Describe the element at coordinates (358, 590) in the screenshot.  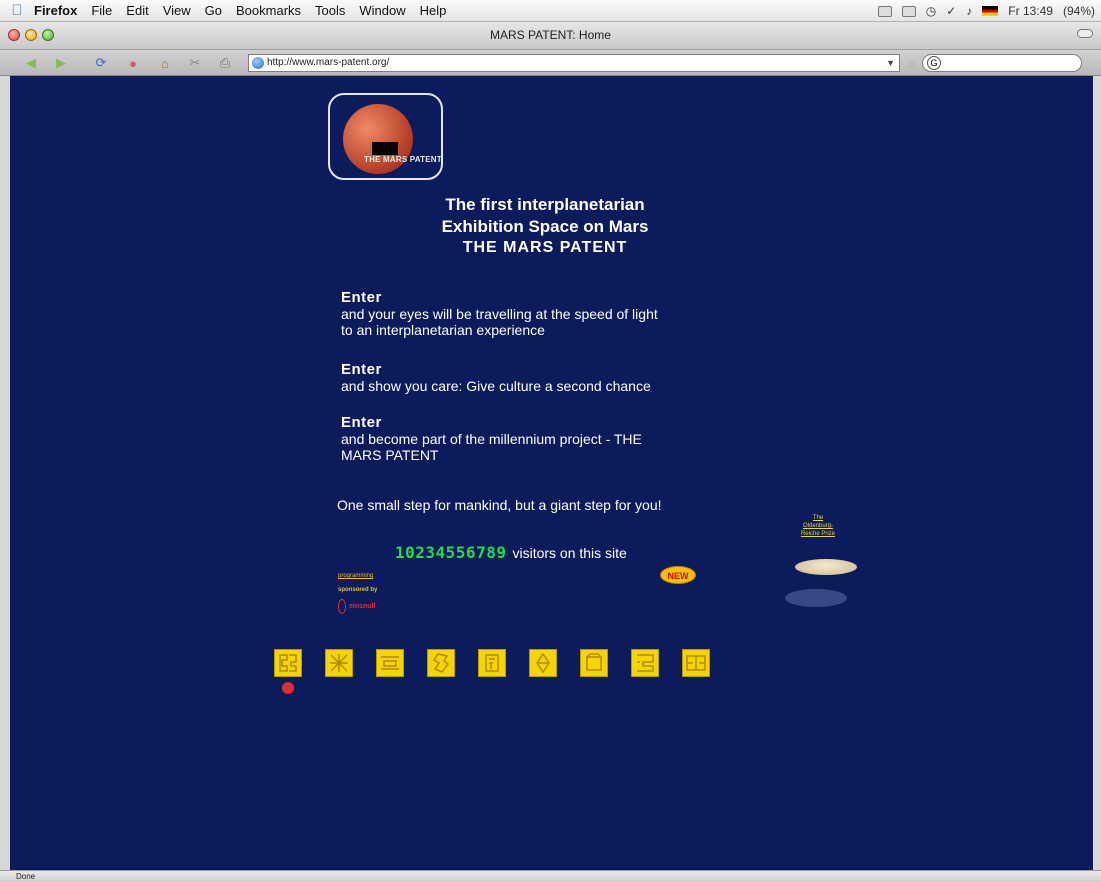
I see `sponsored-by-label: sponsored by` at that location.